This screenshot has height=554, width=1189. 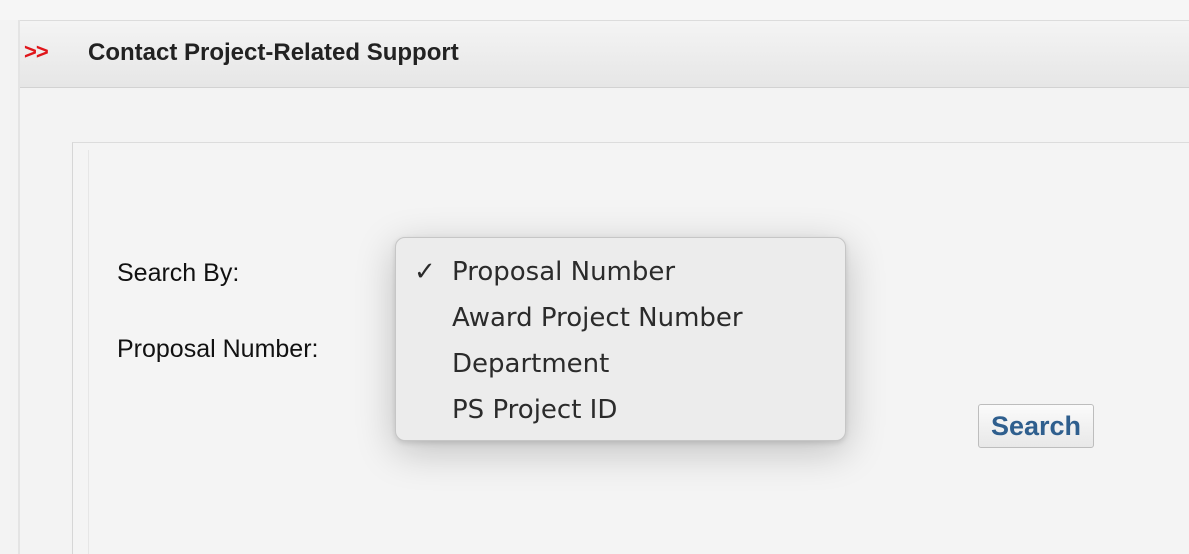 I want to click on check-icon: ✓, so click(x=425, y=272).